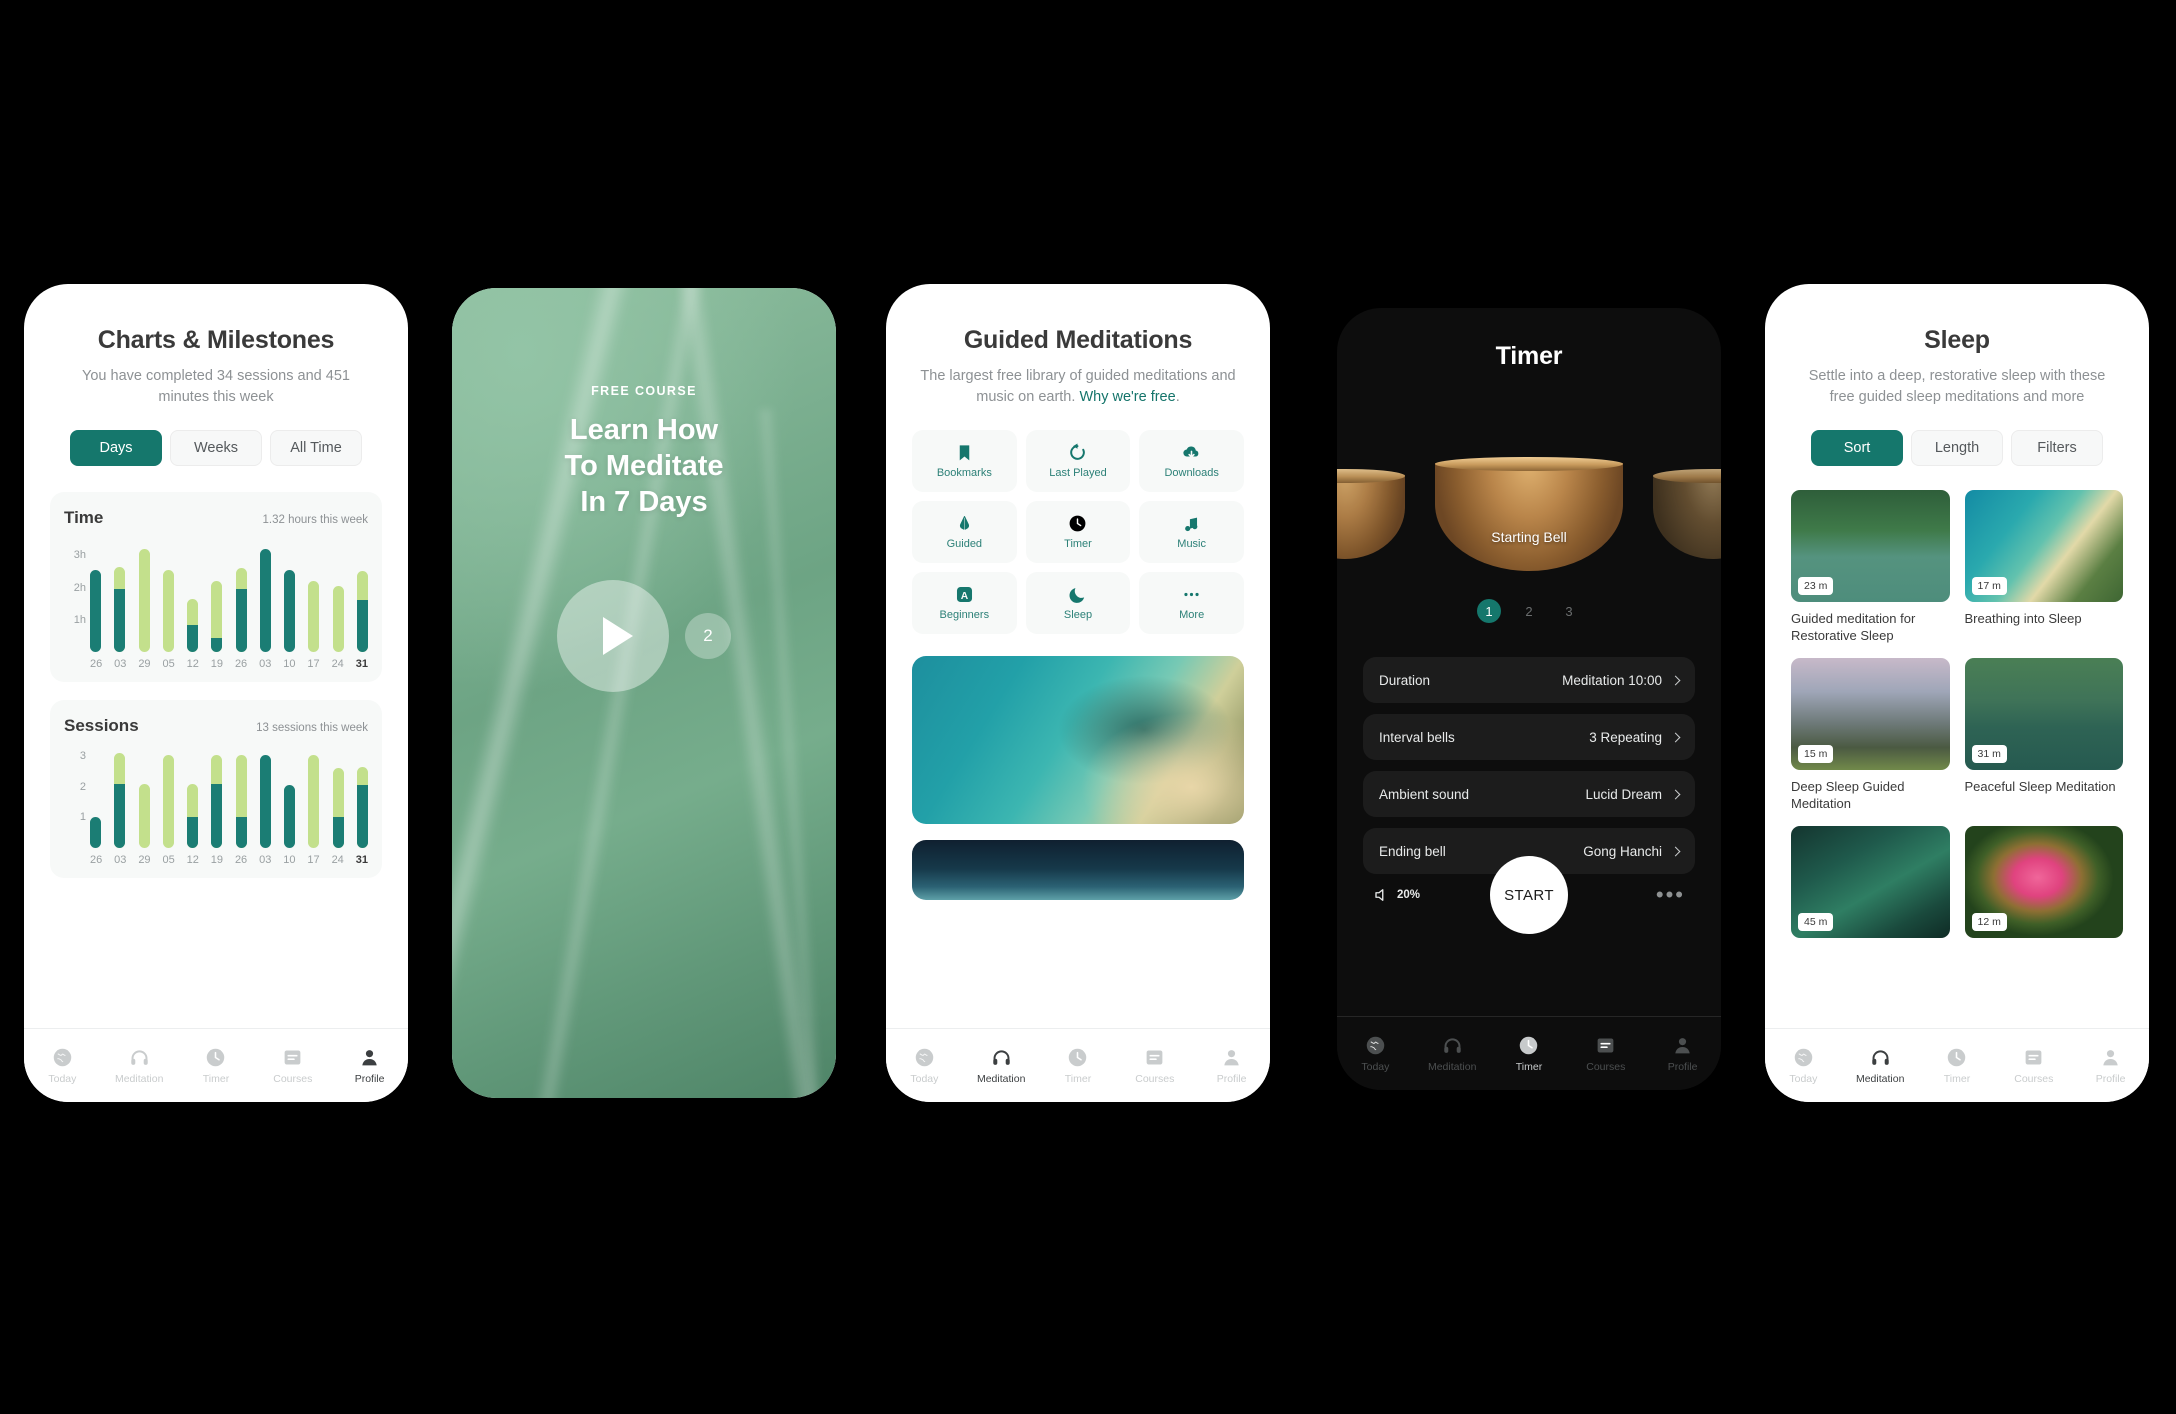  I want to click on letter-a-icon: A, so click(964, 594).